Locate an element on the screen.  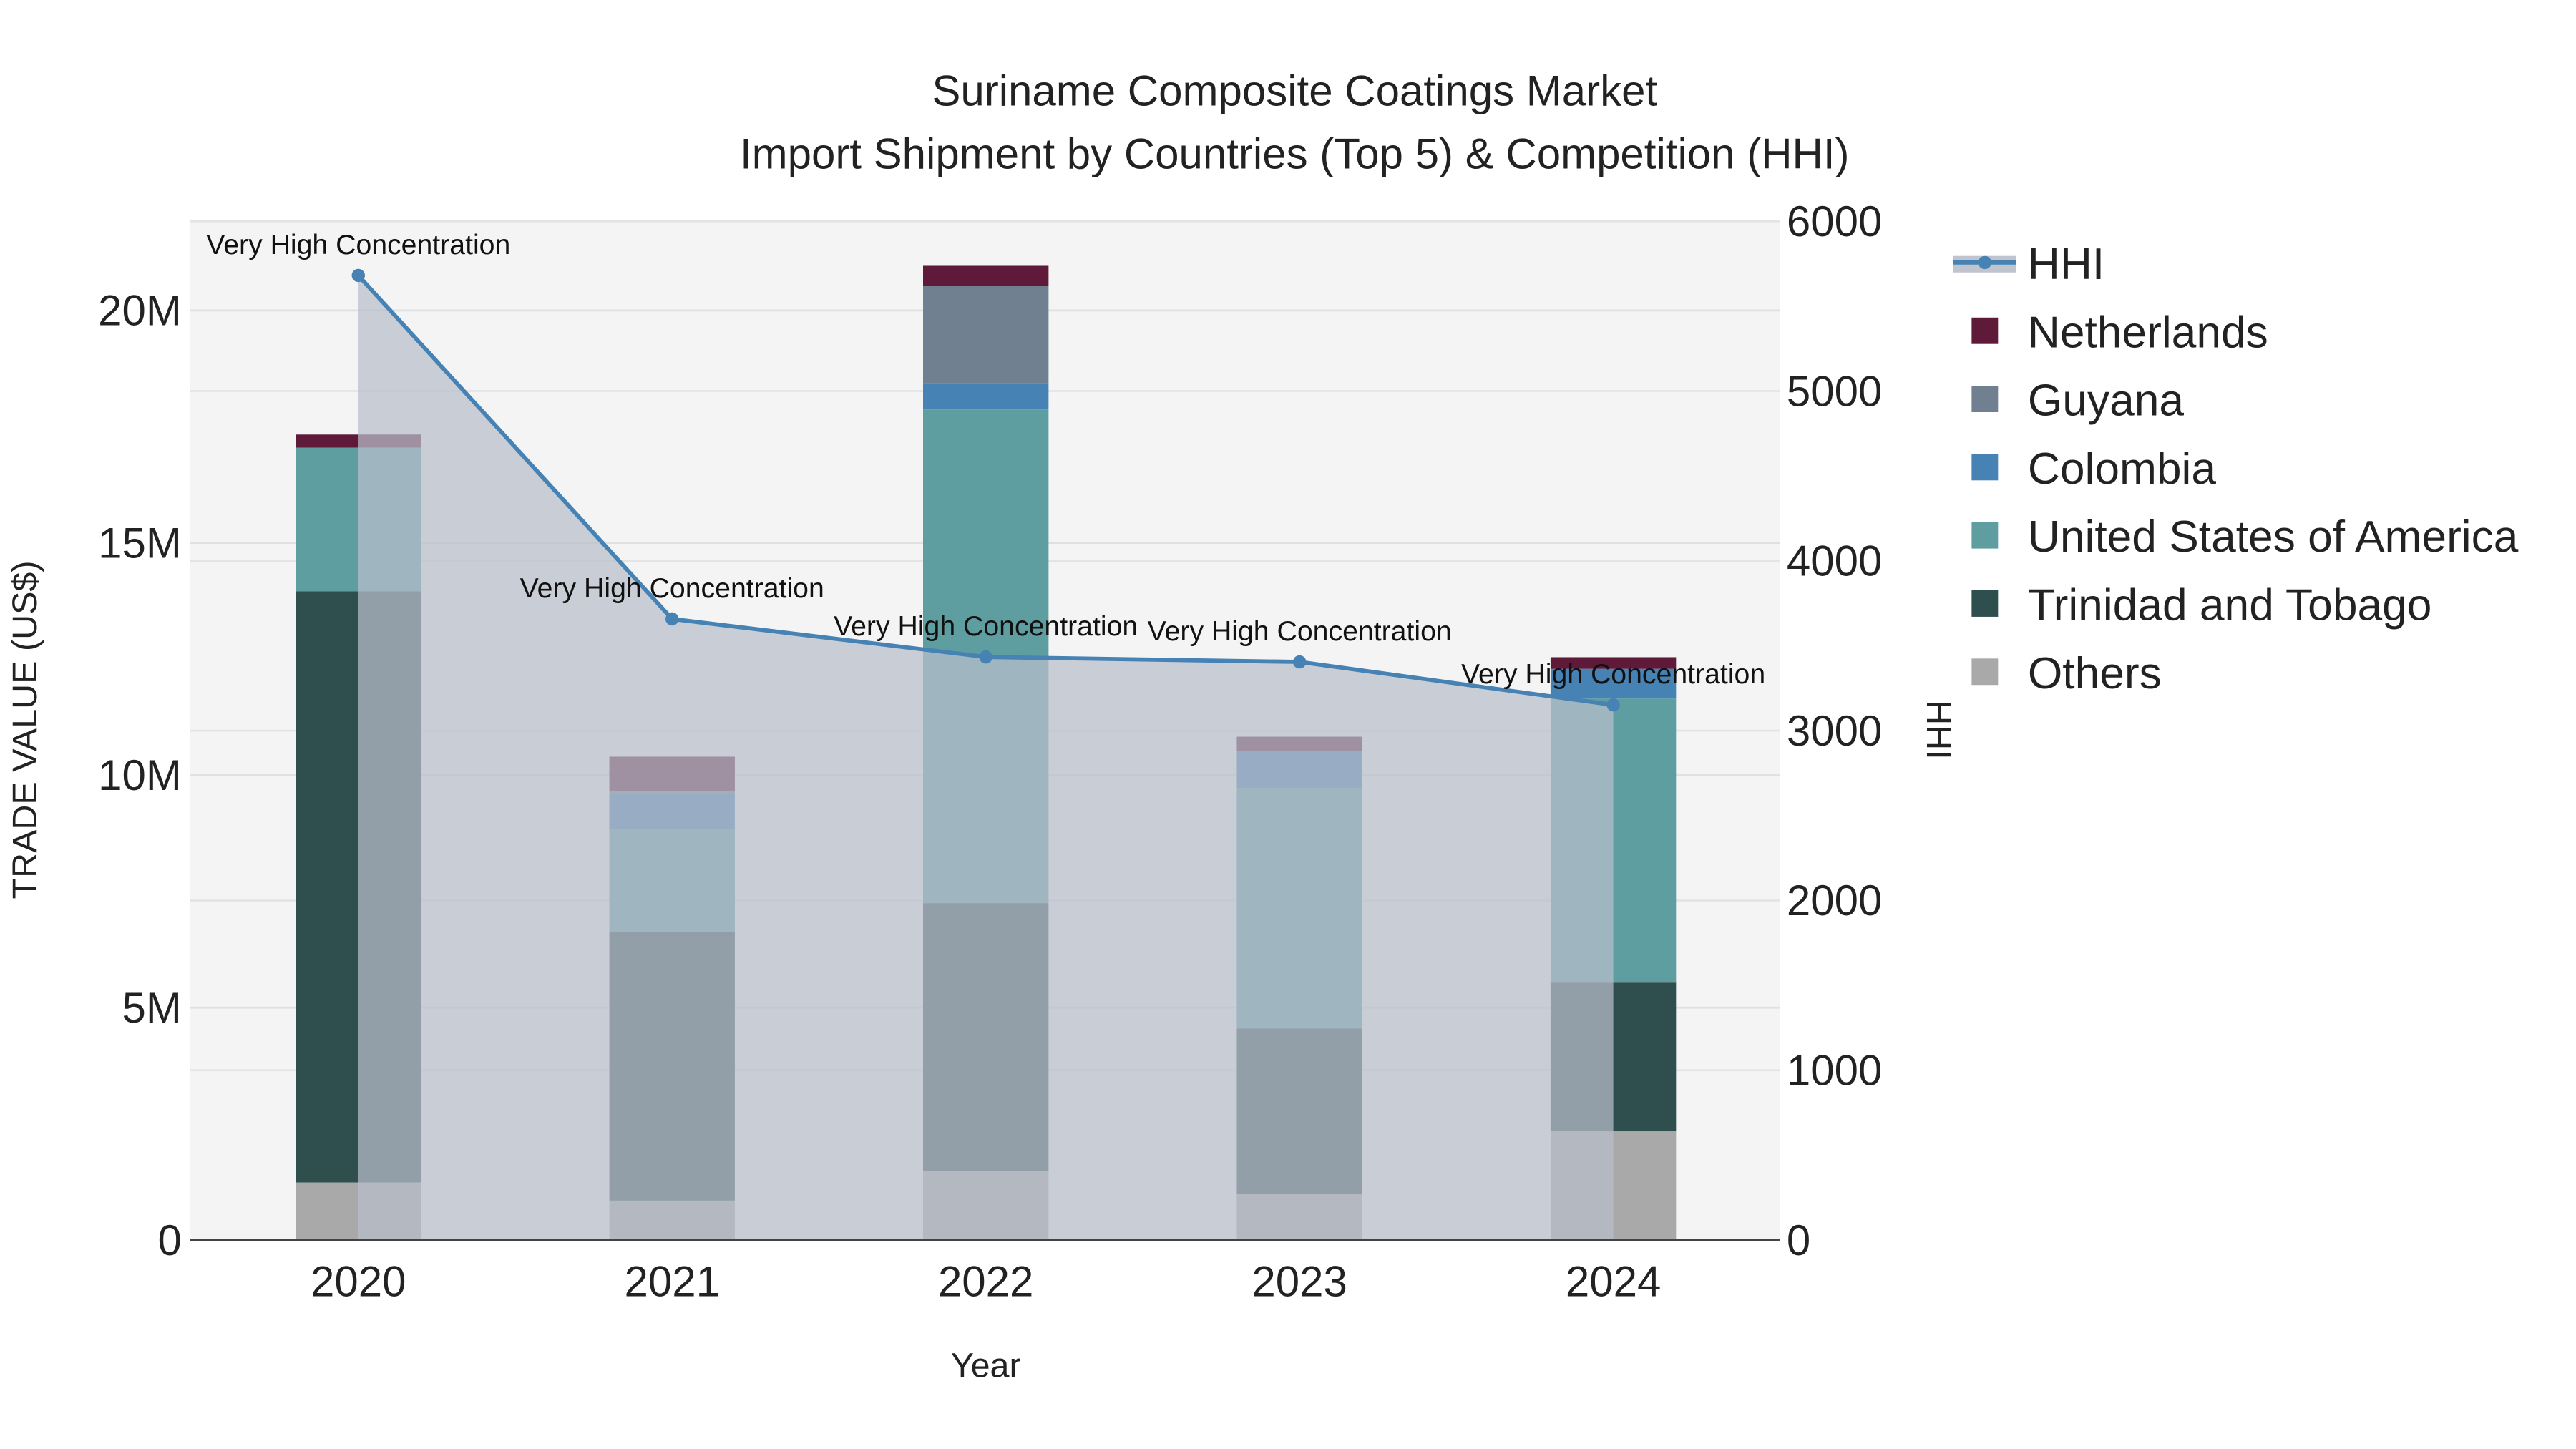
hhi-point-2022 is located at coordinates (985, 657).